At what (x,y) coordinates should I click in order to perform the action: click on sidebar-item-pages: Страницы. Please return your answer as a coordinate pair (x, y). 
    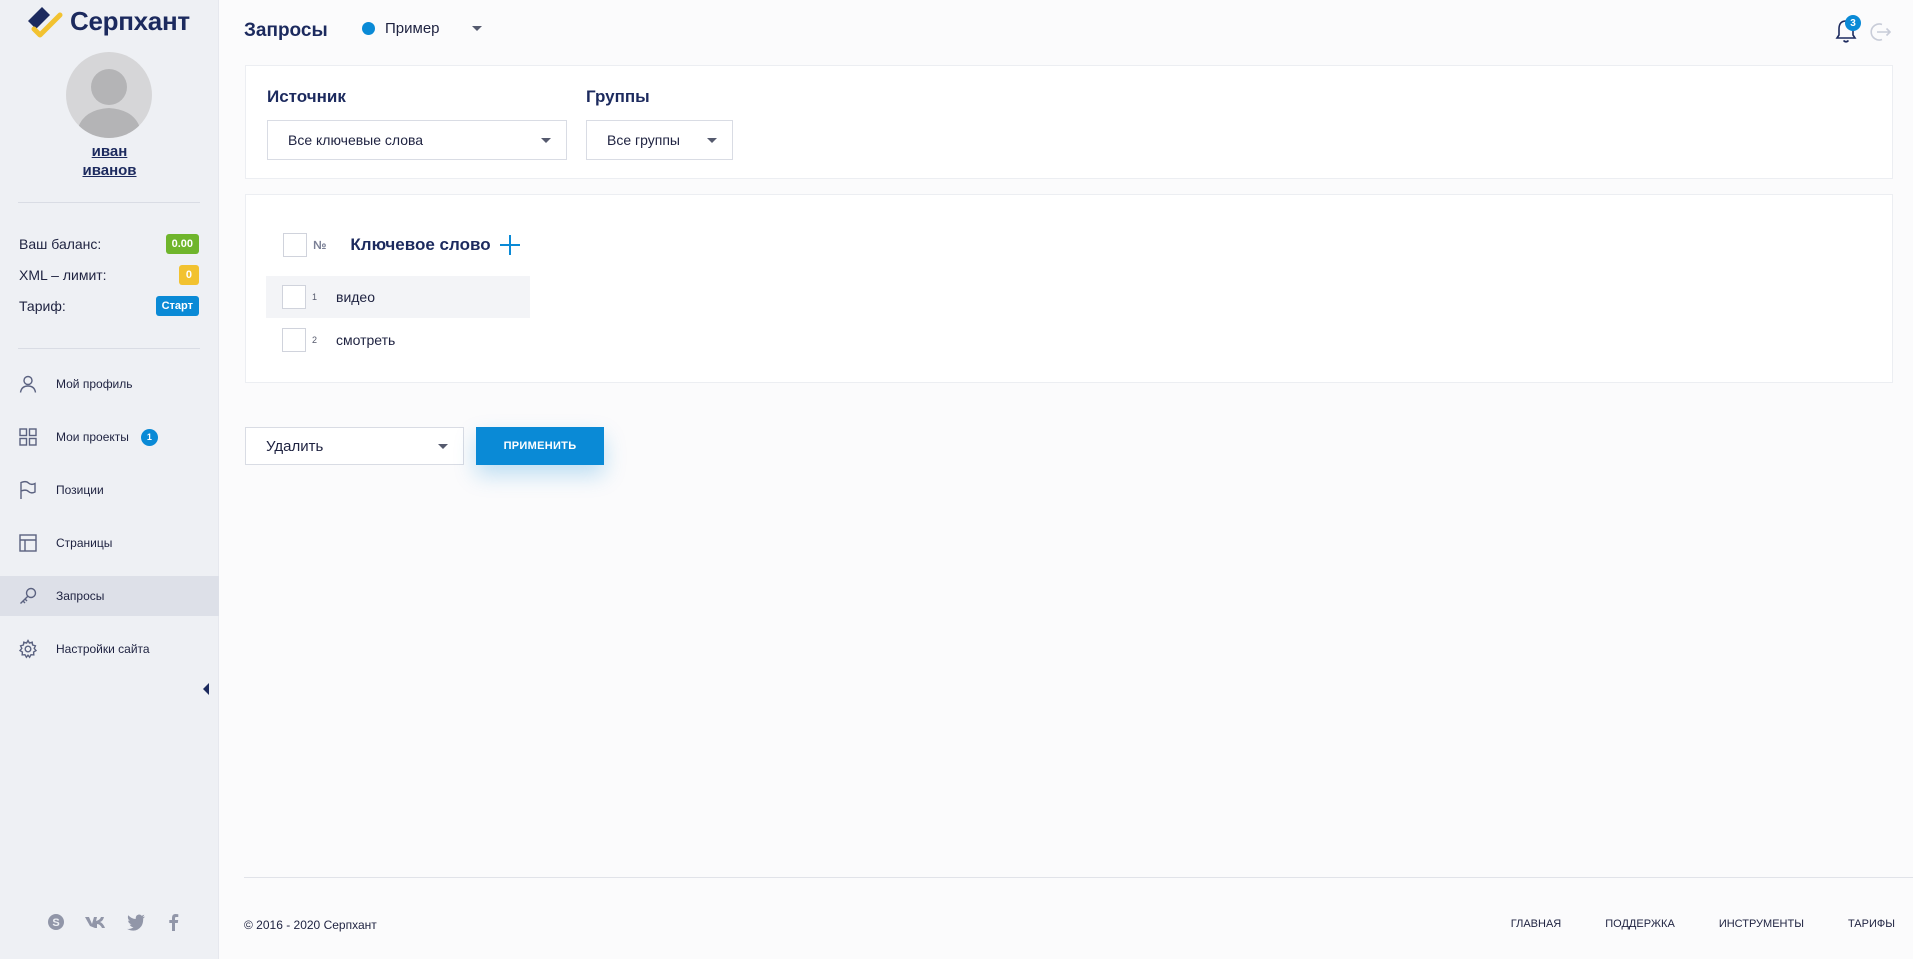
    Looking at the image, I should click on (109, 543).